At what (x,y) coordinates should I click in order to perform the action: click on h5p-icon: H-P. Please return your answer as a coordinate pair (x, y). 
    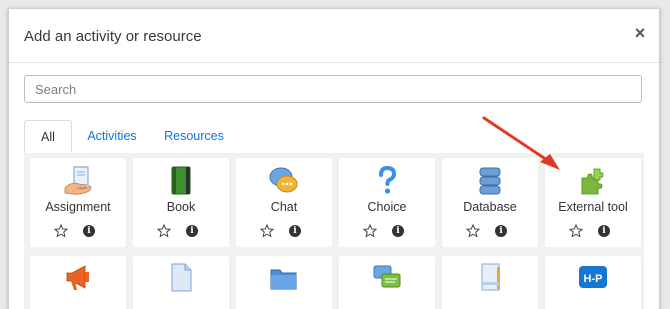
    Looking at the image, I should click on (593, 277).